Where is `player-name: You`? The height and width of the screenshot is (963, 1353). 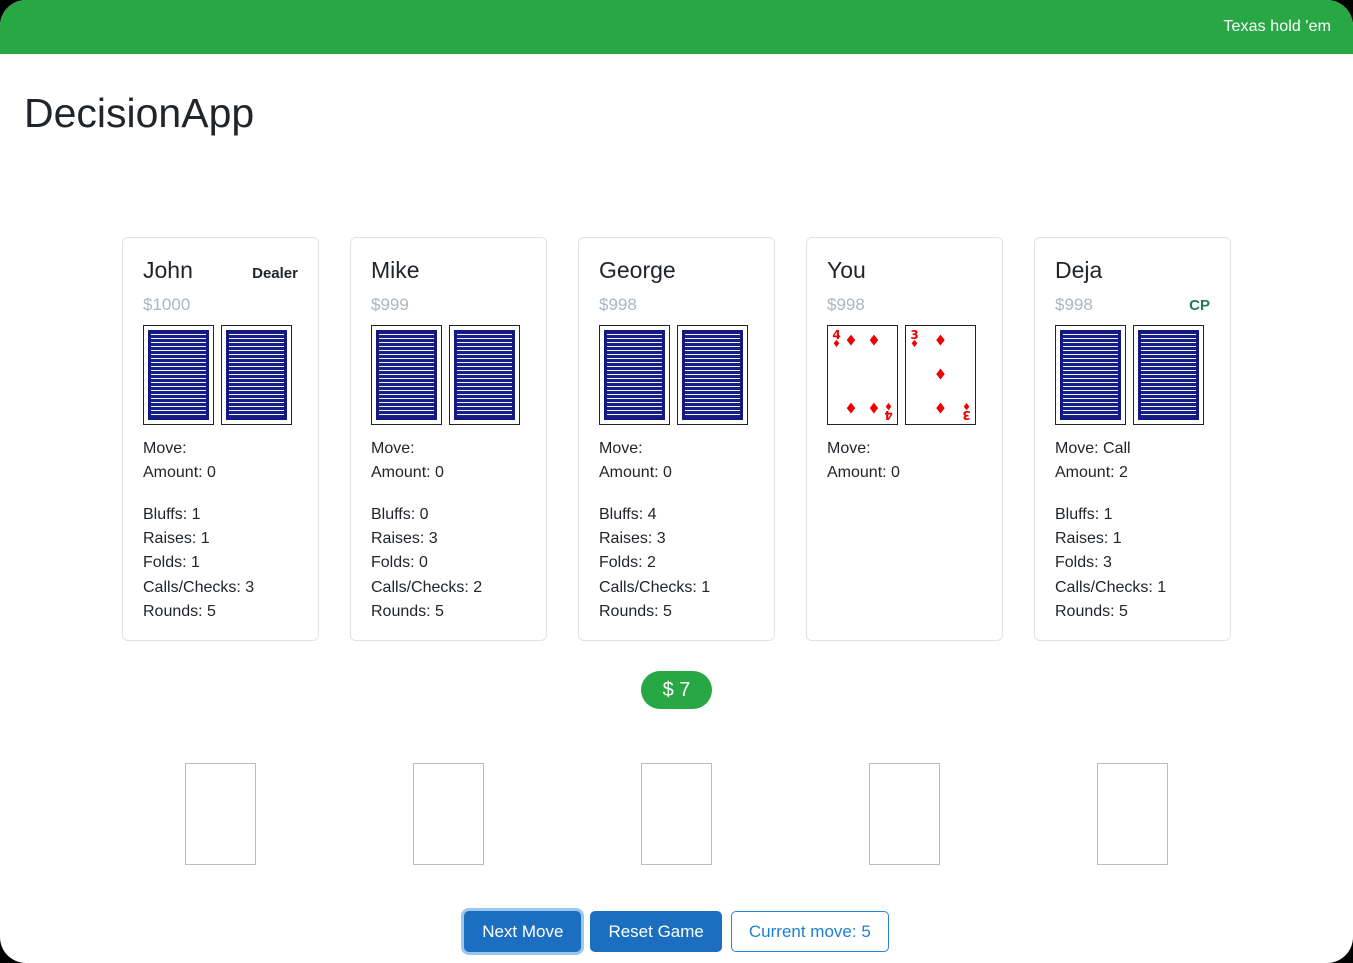 player-name: You is located at coordinates (846, 270).